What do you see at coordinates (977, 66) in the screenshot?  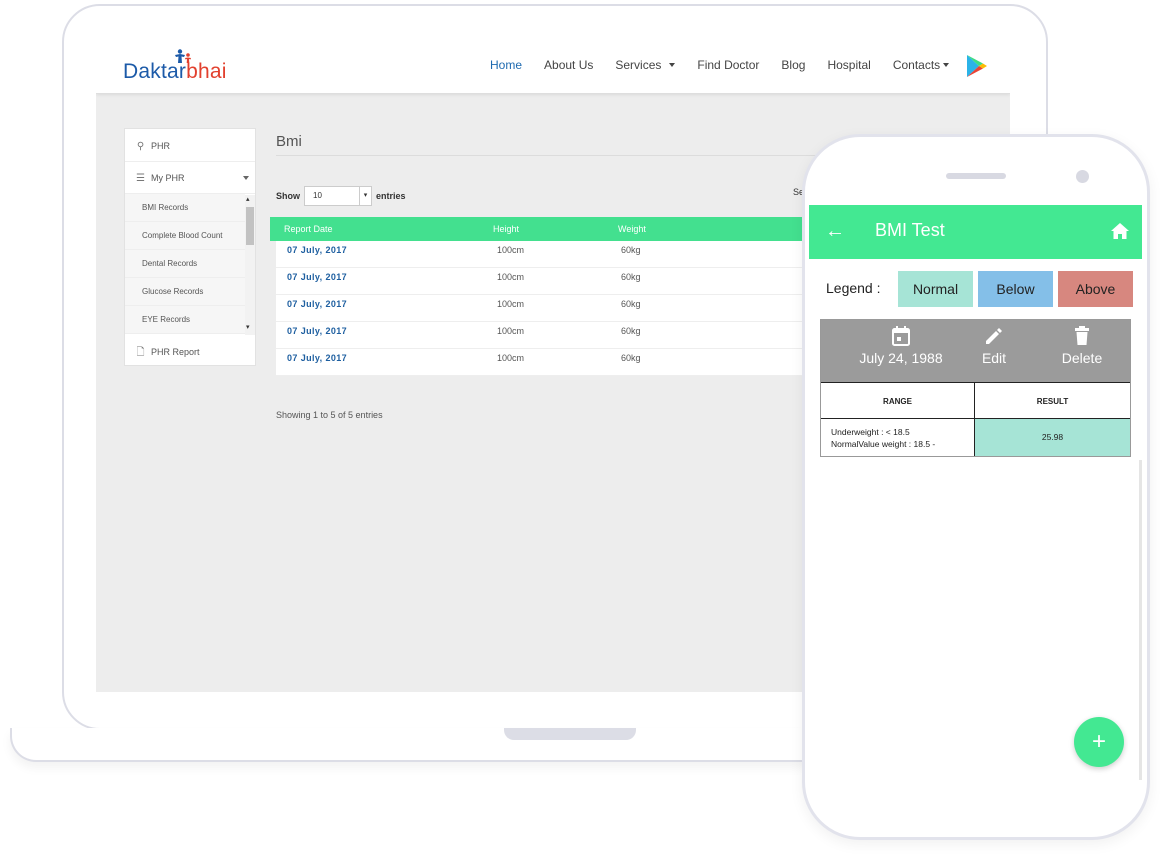 I see `play-store-icon` at bounding box center [977, 66].